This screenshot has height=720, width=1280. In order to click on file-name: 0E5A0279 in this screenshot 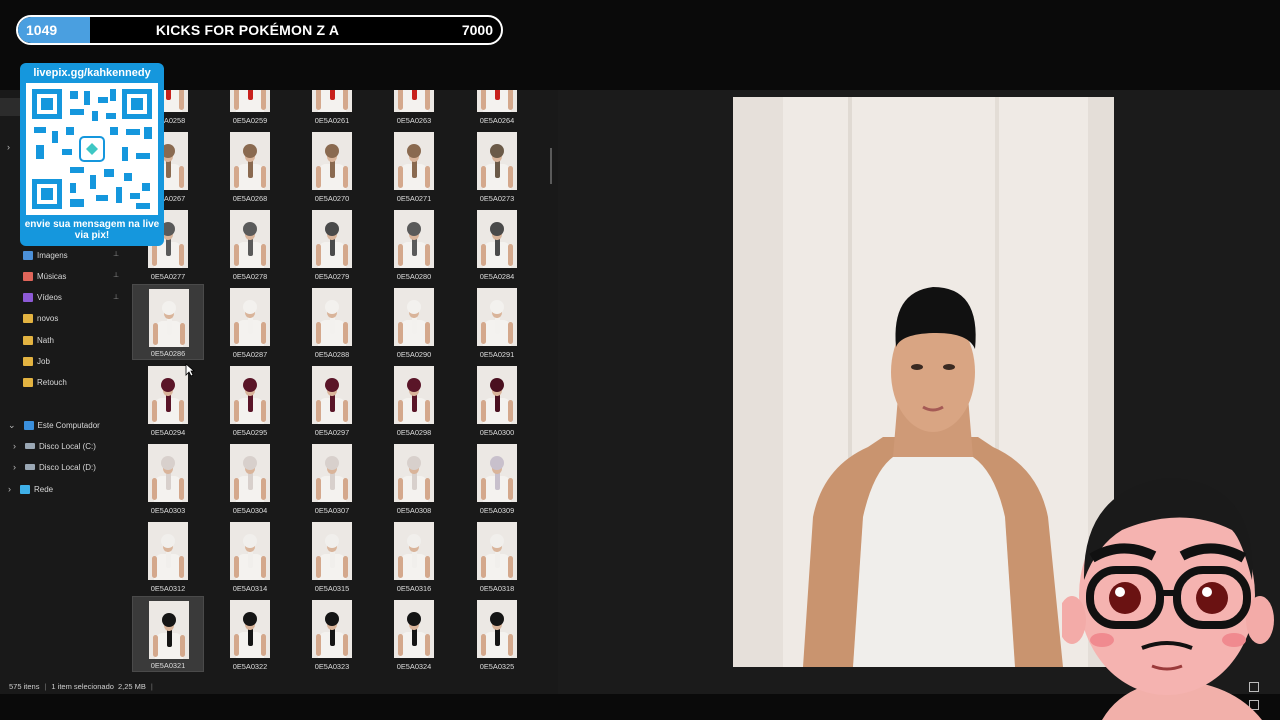, I will do `click(332, 276)`.